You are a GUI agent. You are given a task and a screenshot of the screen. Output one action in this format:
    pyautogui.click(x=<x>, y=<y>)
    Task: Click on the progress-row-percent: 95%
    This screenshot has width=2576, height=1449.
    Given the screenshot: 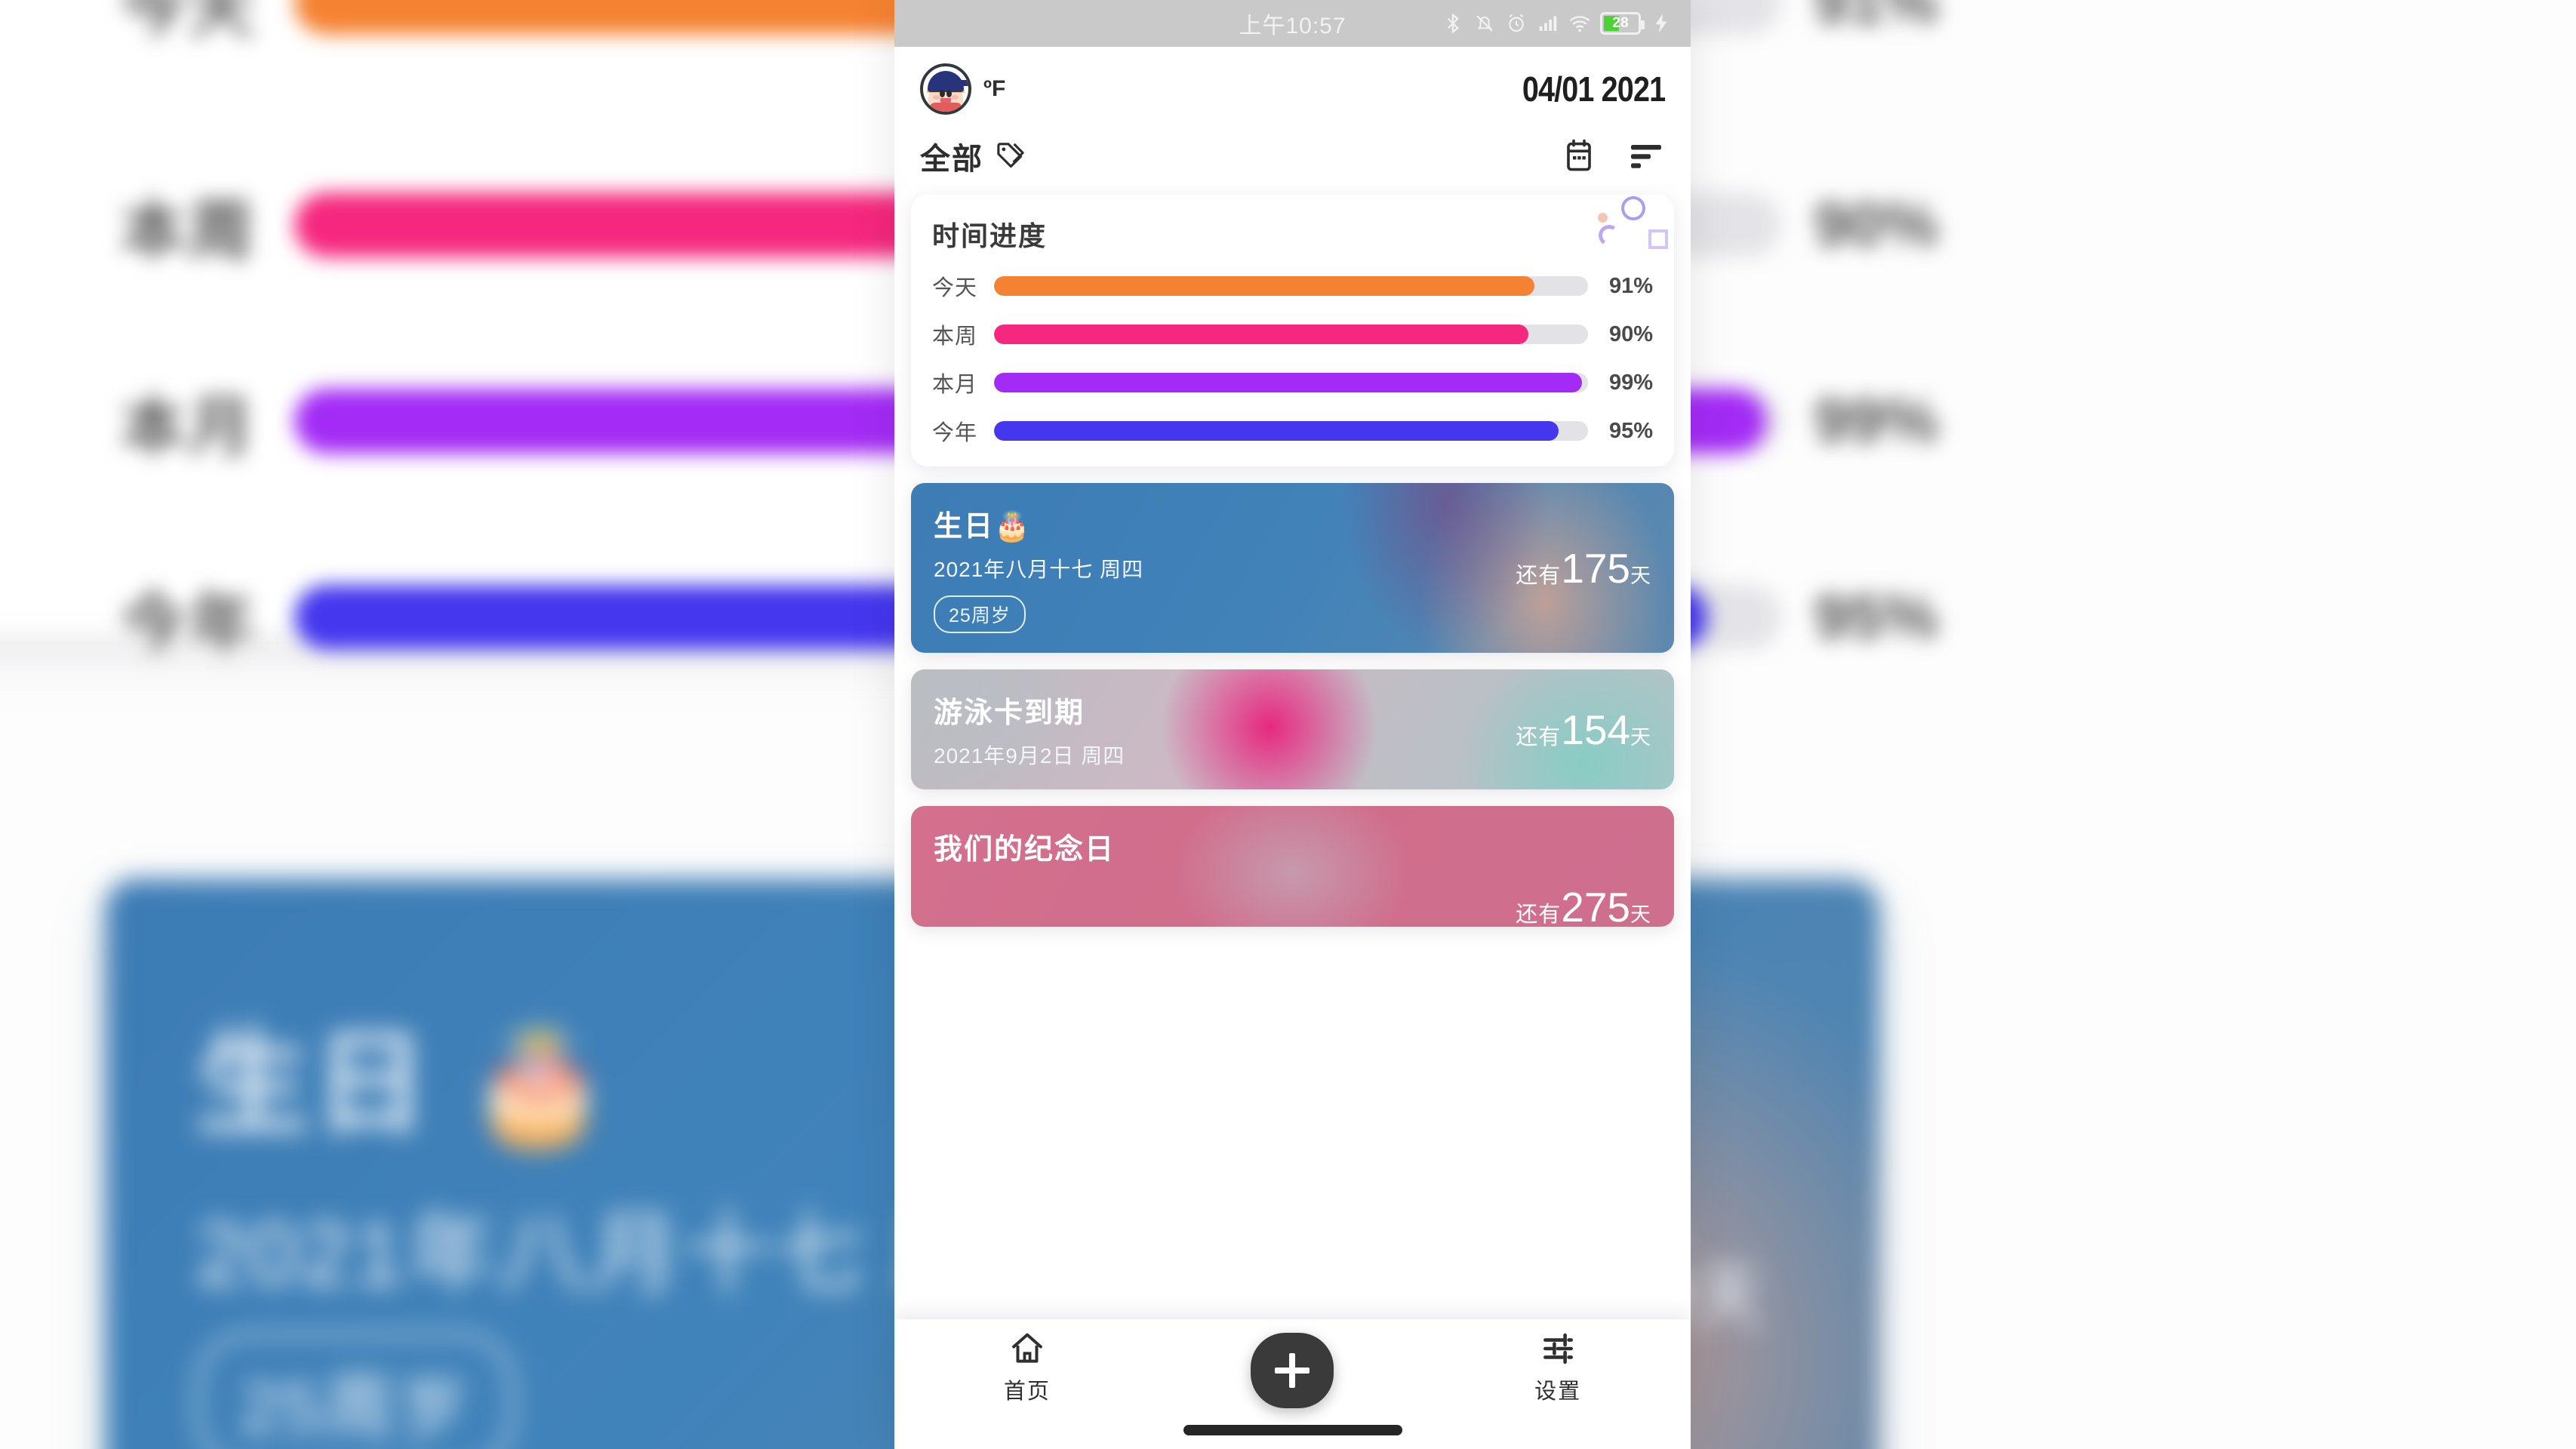 What is the action you would take?
    pyautogui.click(x=1630, y=430)
    